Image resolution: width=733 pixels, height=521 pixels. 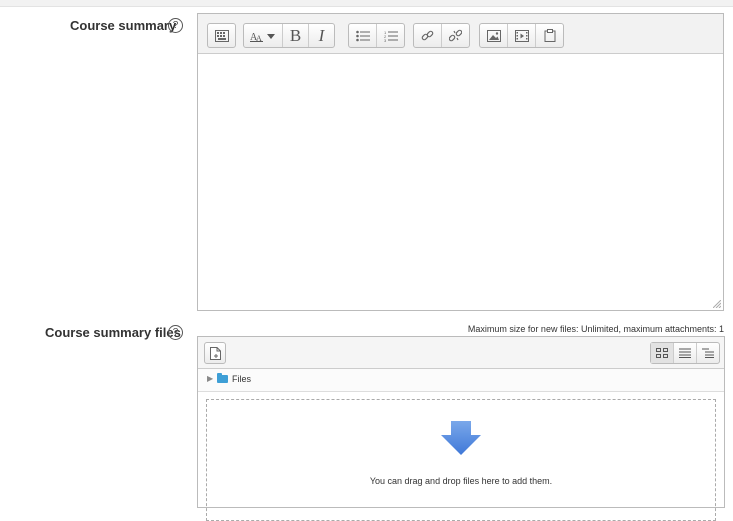 I want to click on view-list-button, so click(x=685, y=353).